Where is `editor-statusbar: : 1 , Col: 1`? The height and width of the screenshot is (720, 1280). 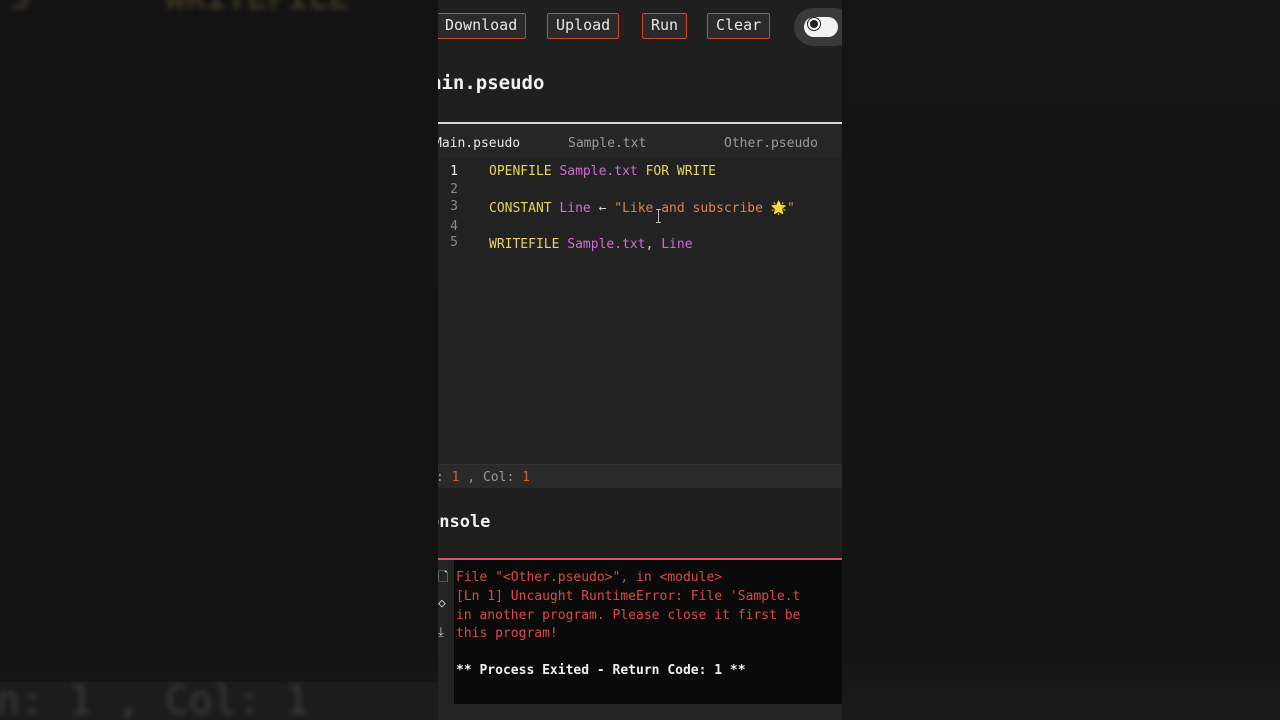
editor-statusbar: : 1 , Col: 1 is located at coordinates (640, 476).